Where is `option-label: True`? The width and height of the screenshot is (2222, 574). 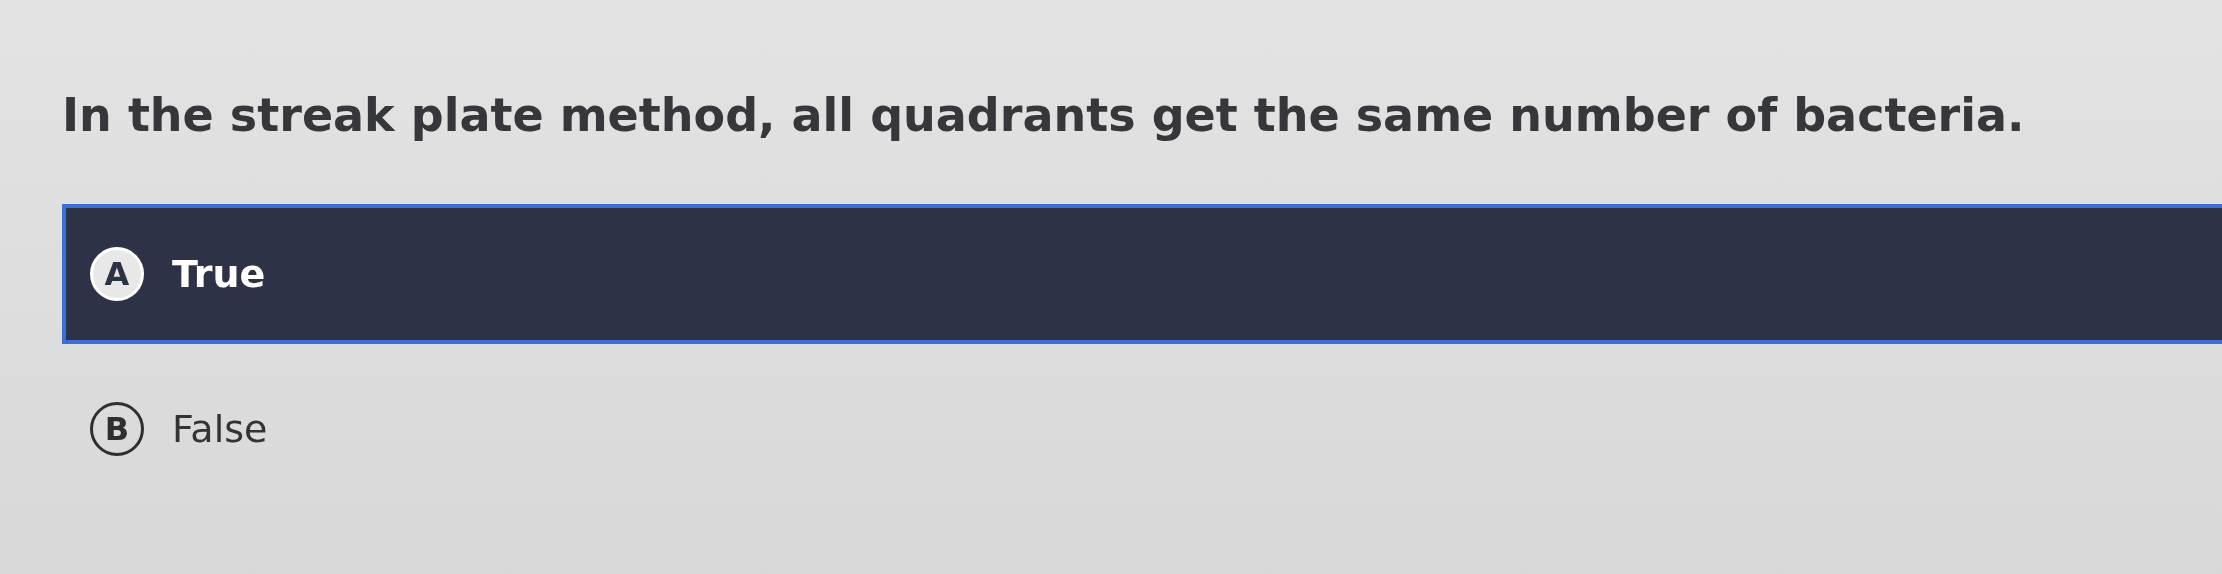
option-label: True is located at coordinates (219, 274).